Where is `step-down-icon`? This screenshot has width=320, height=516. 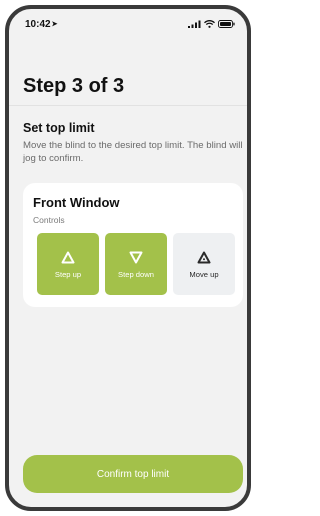 step-down-icon is located at coordinates (136, 257).